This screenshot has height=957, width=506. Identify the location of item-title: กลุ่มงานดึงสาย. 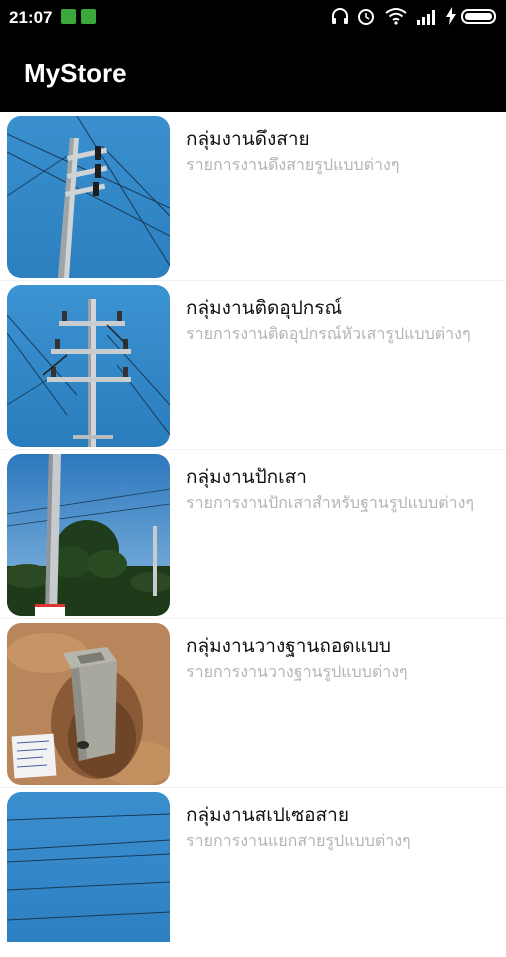
(248, 139).